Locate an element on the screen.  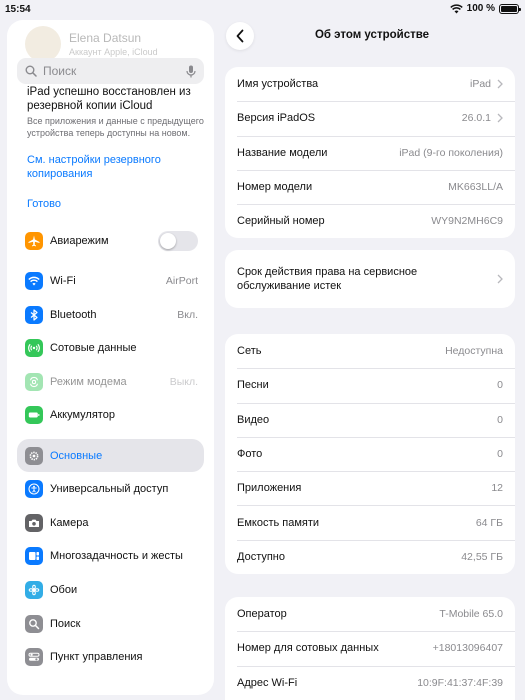
sidebar-item-value: Вкл. is located at coordinates (187, 314).